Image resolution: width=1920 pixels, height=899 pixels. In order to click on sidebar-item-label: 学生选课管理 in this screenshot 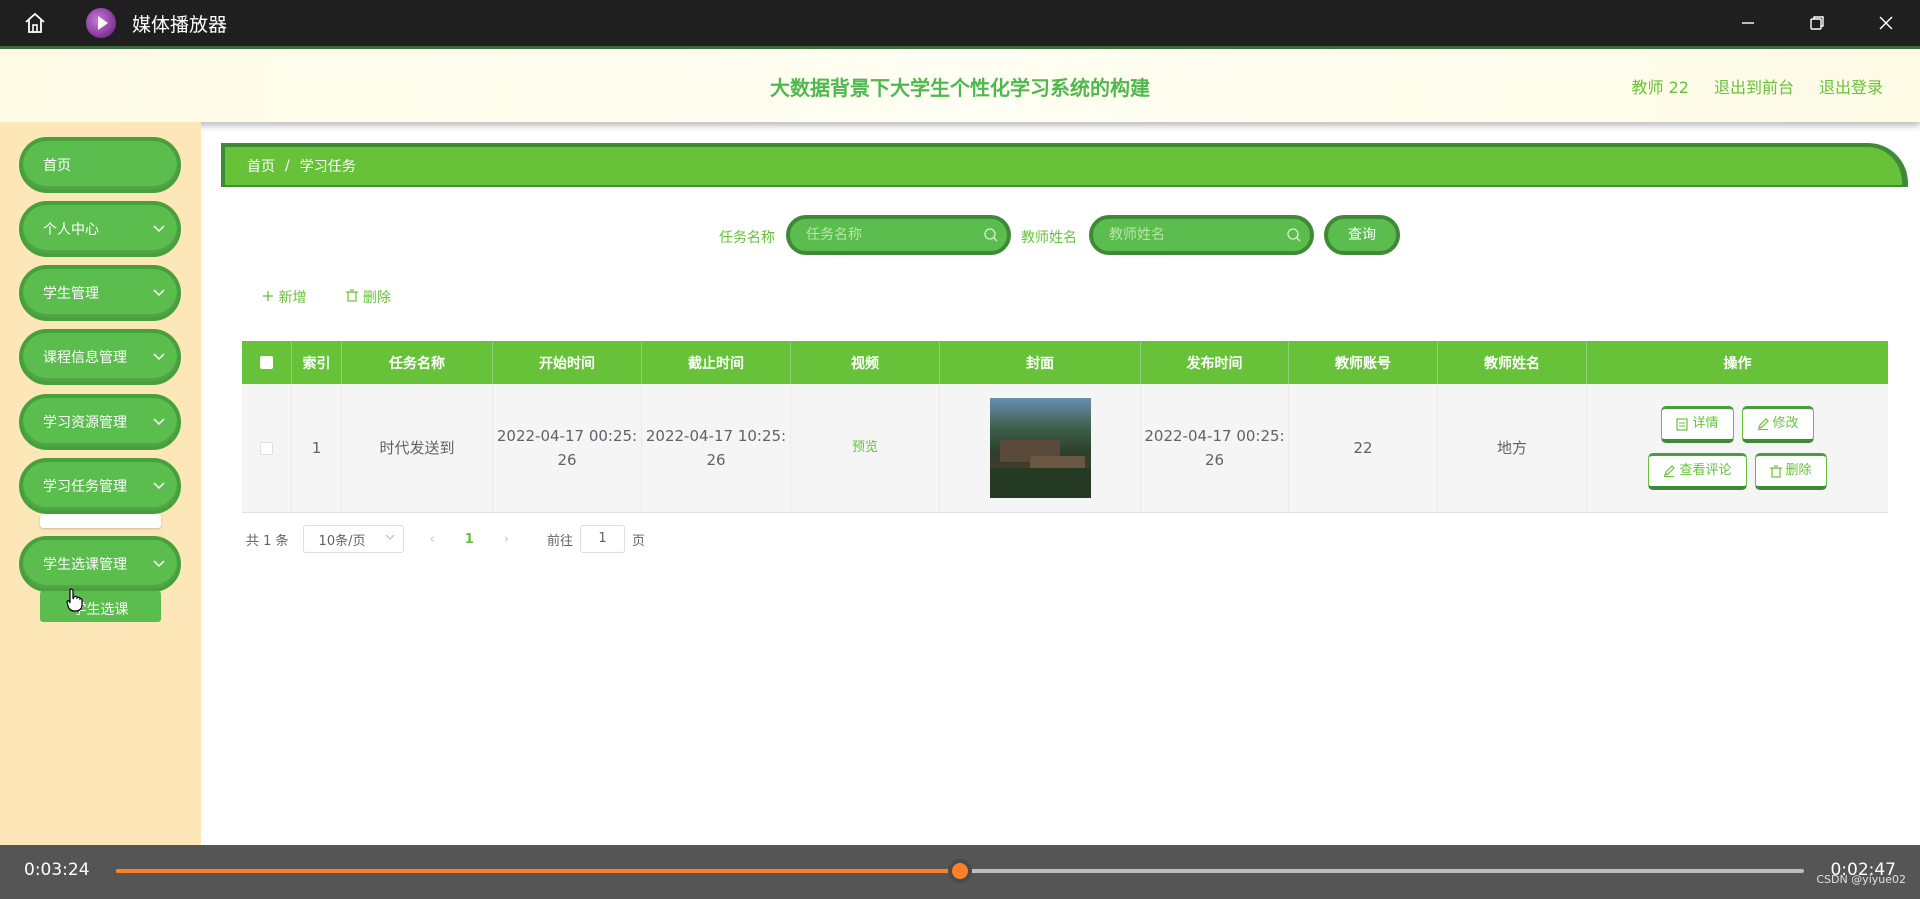, I will do `click(85, 565)`.